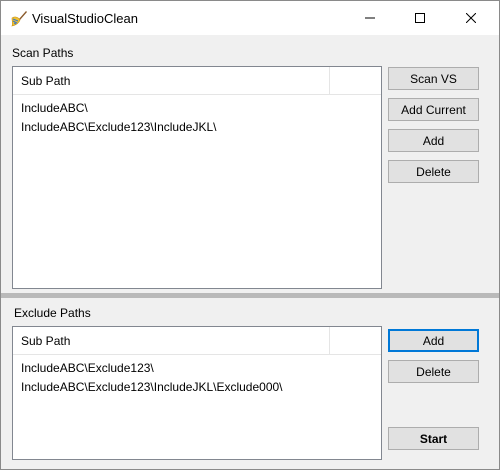 Image resolution: width=500 pixels, height=470 pixels. I want to click on broom-icon, so click(19, 19).